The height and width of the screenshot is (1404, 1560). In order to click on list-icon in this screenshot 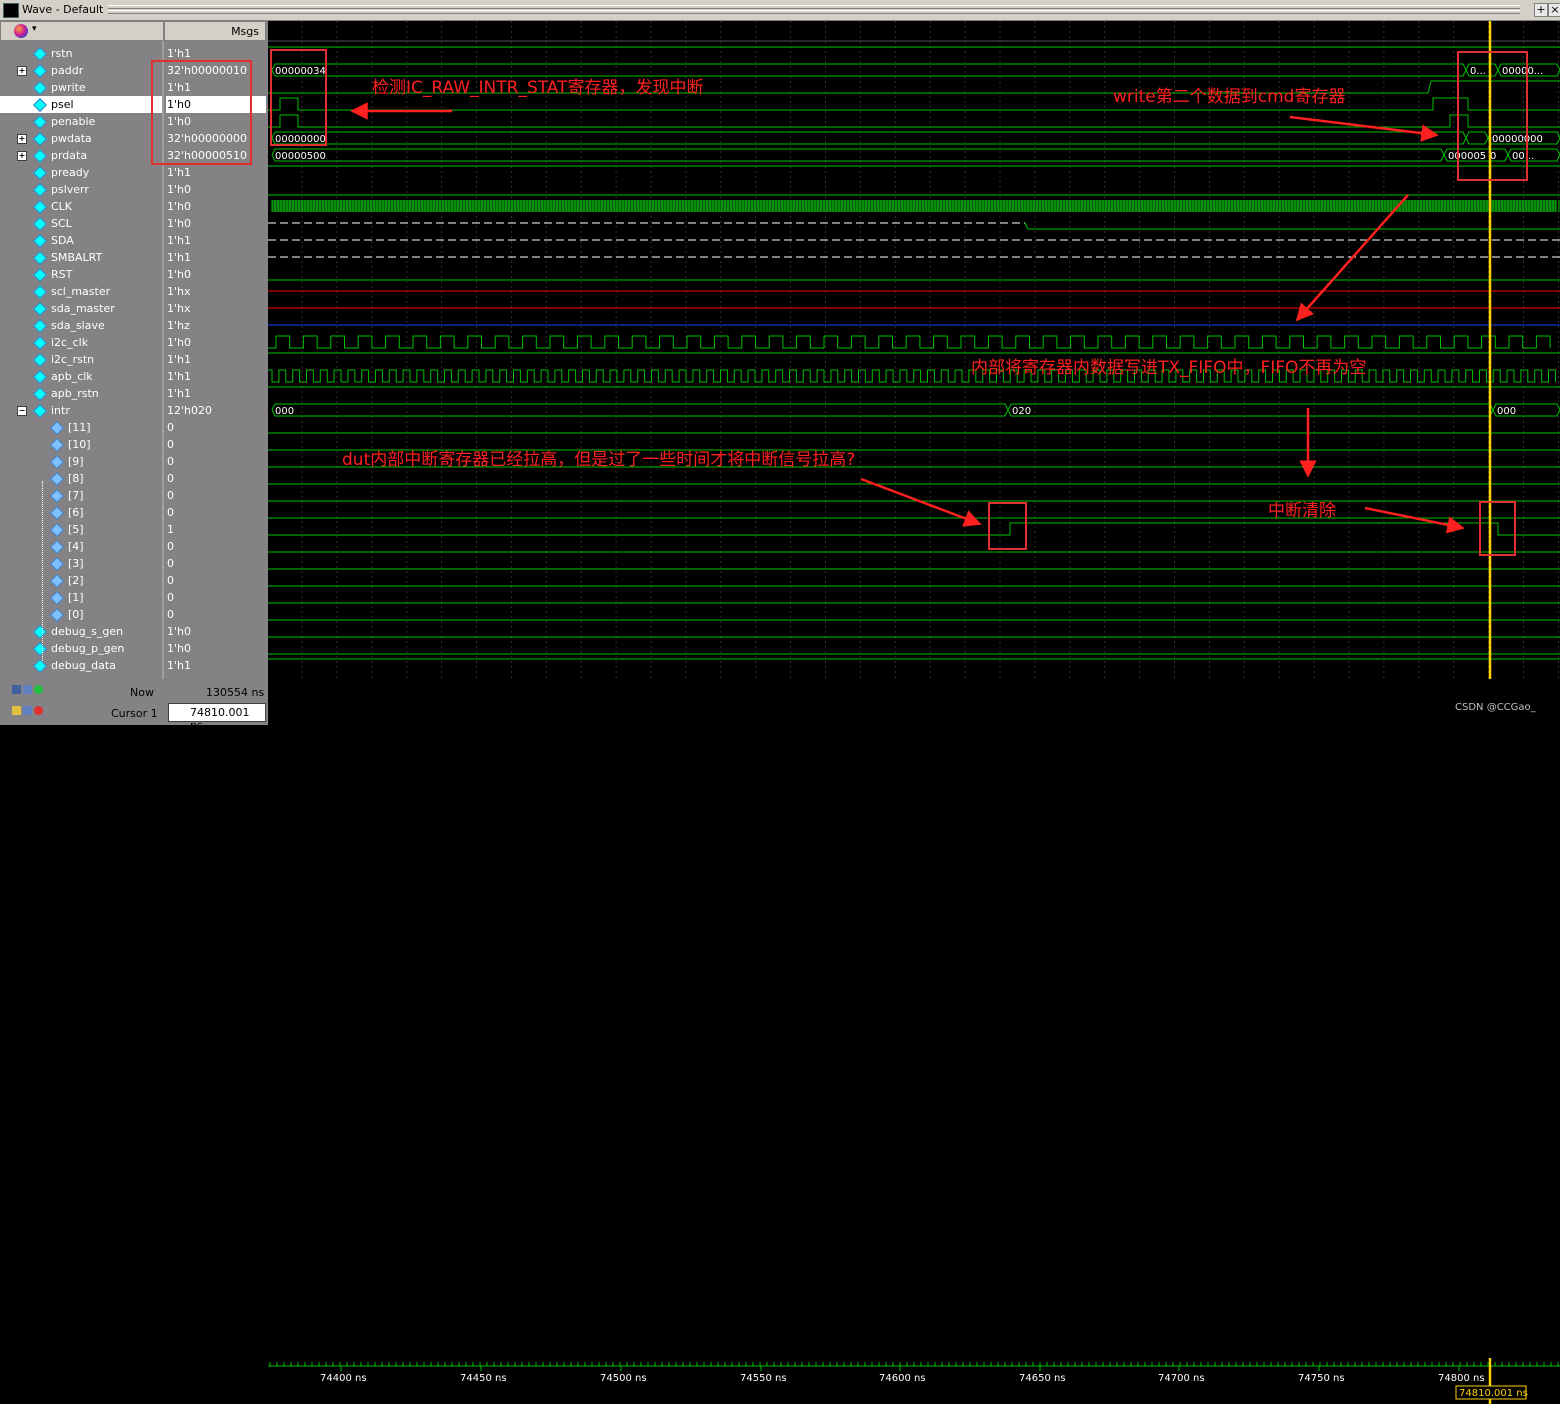, I will do `click(27, 689)`.